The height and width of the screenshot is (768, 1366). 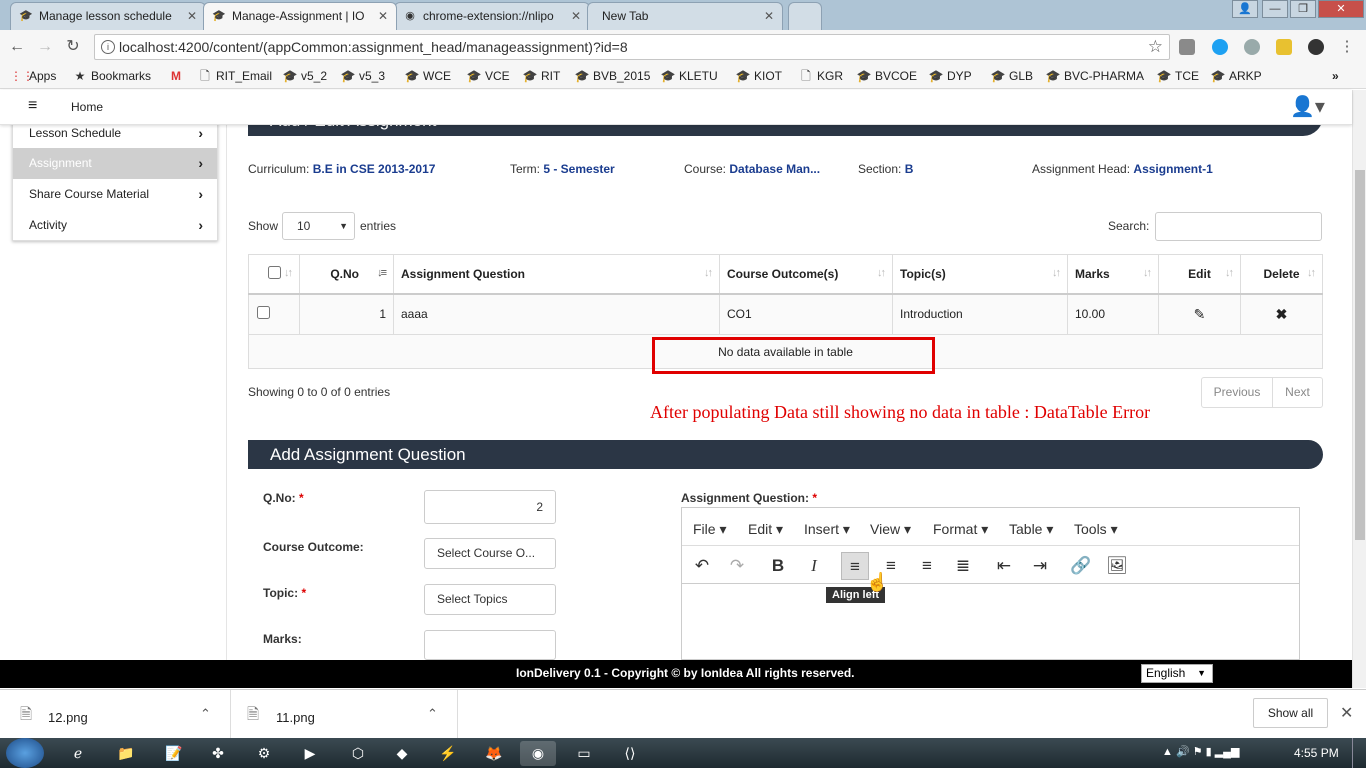 What do you see at coordinates (264, 753) in the screenshot?
I see `app-icon: ⚙` at bounding box center [264, 753].